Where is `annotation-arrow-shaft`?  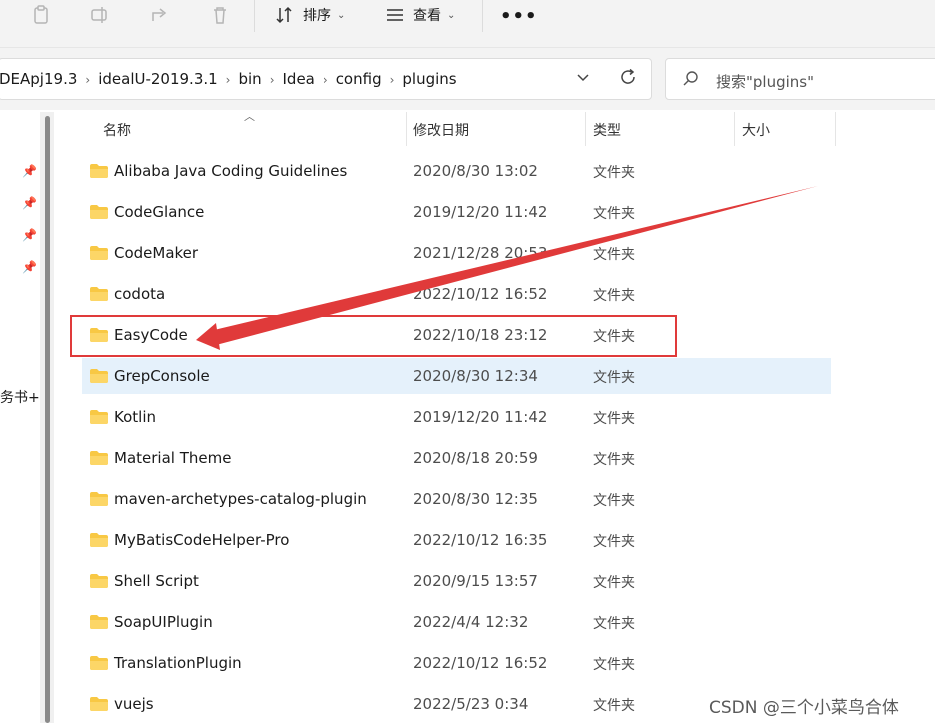 annotation-arrow-shaft is located at coordinates (516, 265).